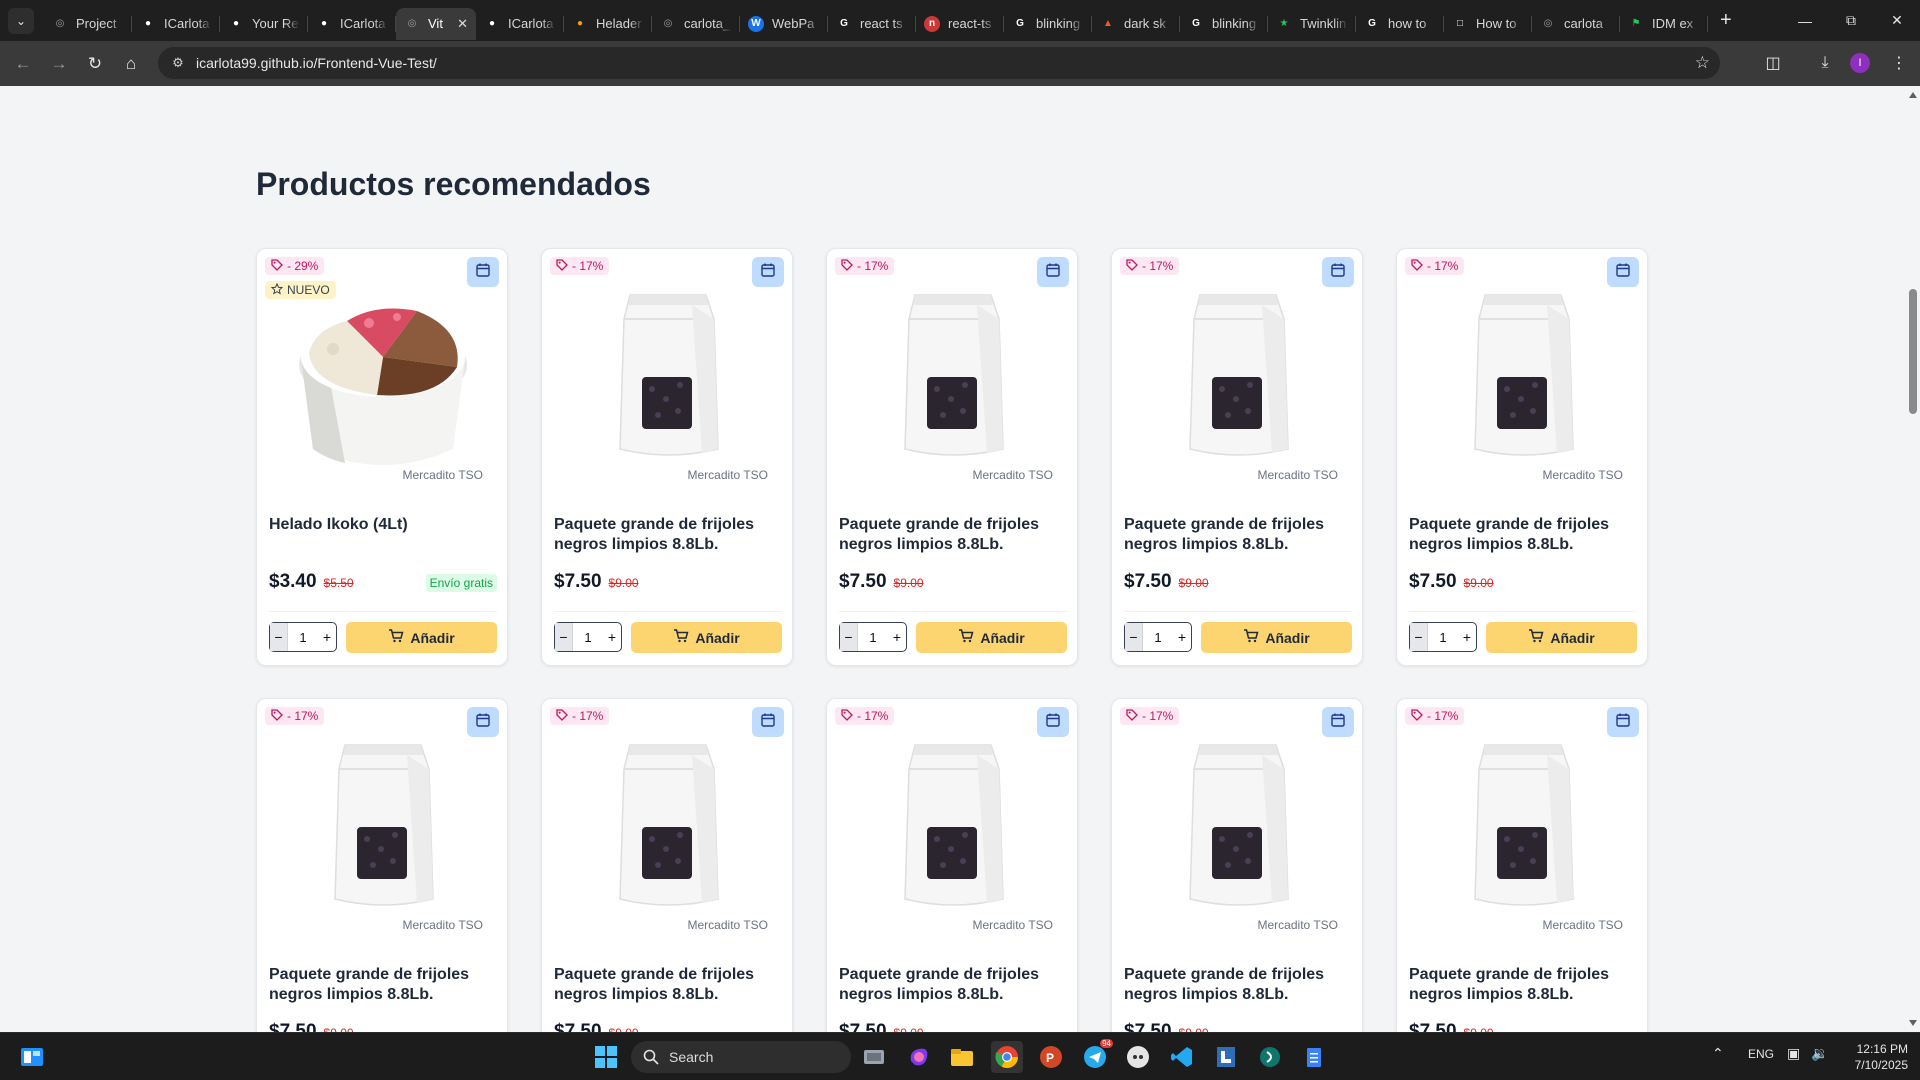 This screenshot has width=1920, height=1080. I want to click on new-tab-button: +, so click(1726, 20).